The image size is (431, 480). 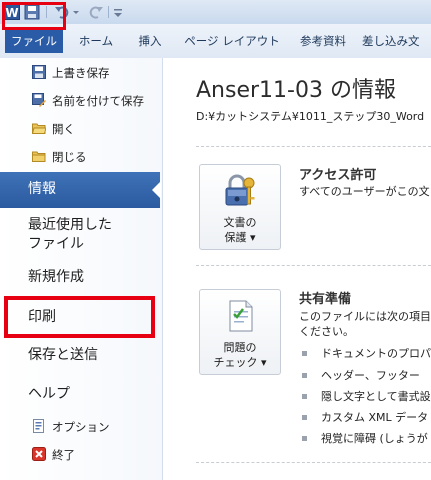 I want to click on list-item-text: ヘッダー、フッター, so click(x=370, y=375).